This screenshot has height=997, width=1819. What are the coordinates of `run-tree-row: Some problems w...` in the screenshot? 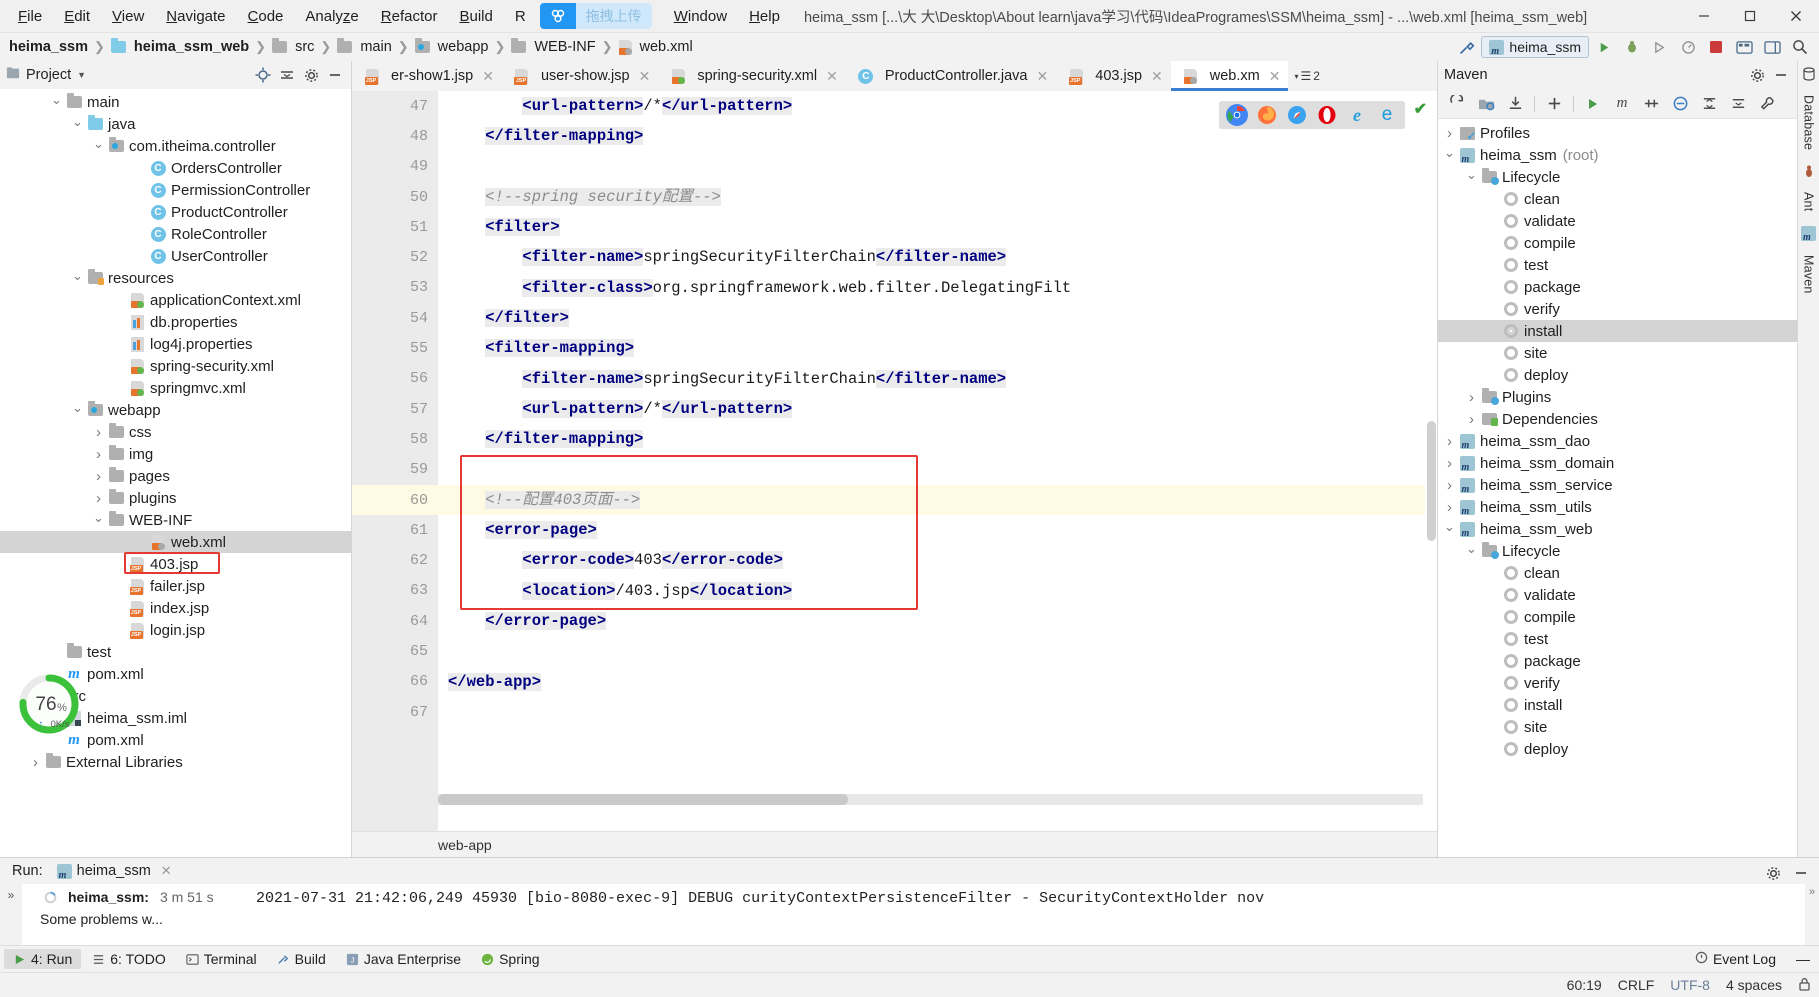 It's located at (136, 919).